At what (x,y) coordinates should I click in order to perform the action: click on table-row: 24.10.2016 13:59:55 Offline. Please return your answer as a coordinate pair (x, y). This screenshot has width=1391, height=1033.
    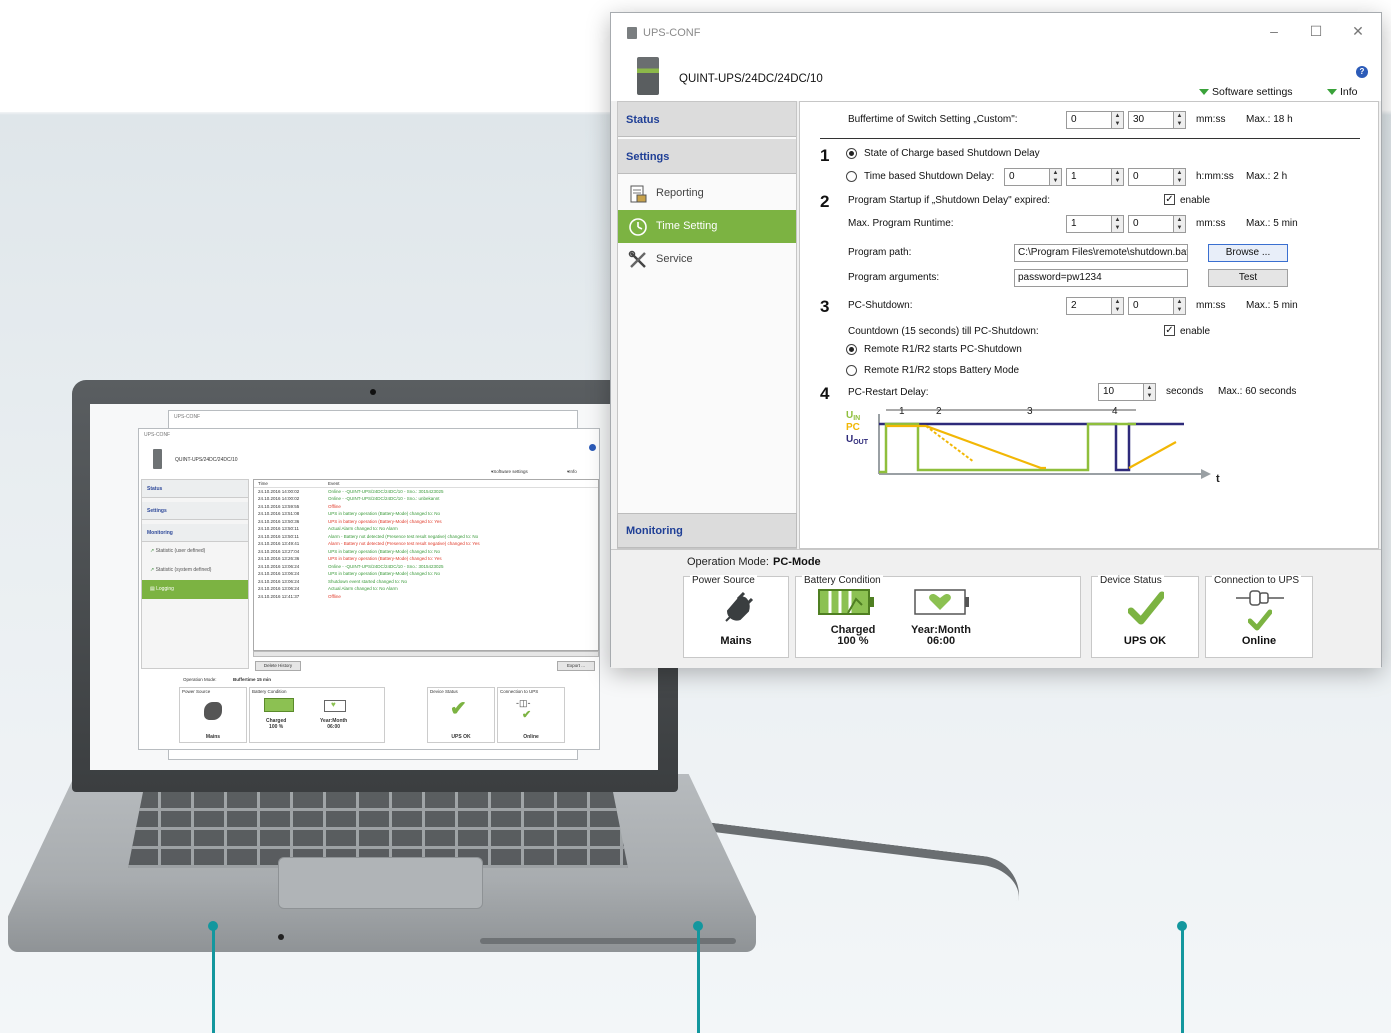
    Looking at the image, I should click on (426, 507).